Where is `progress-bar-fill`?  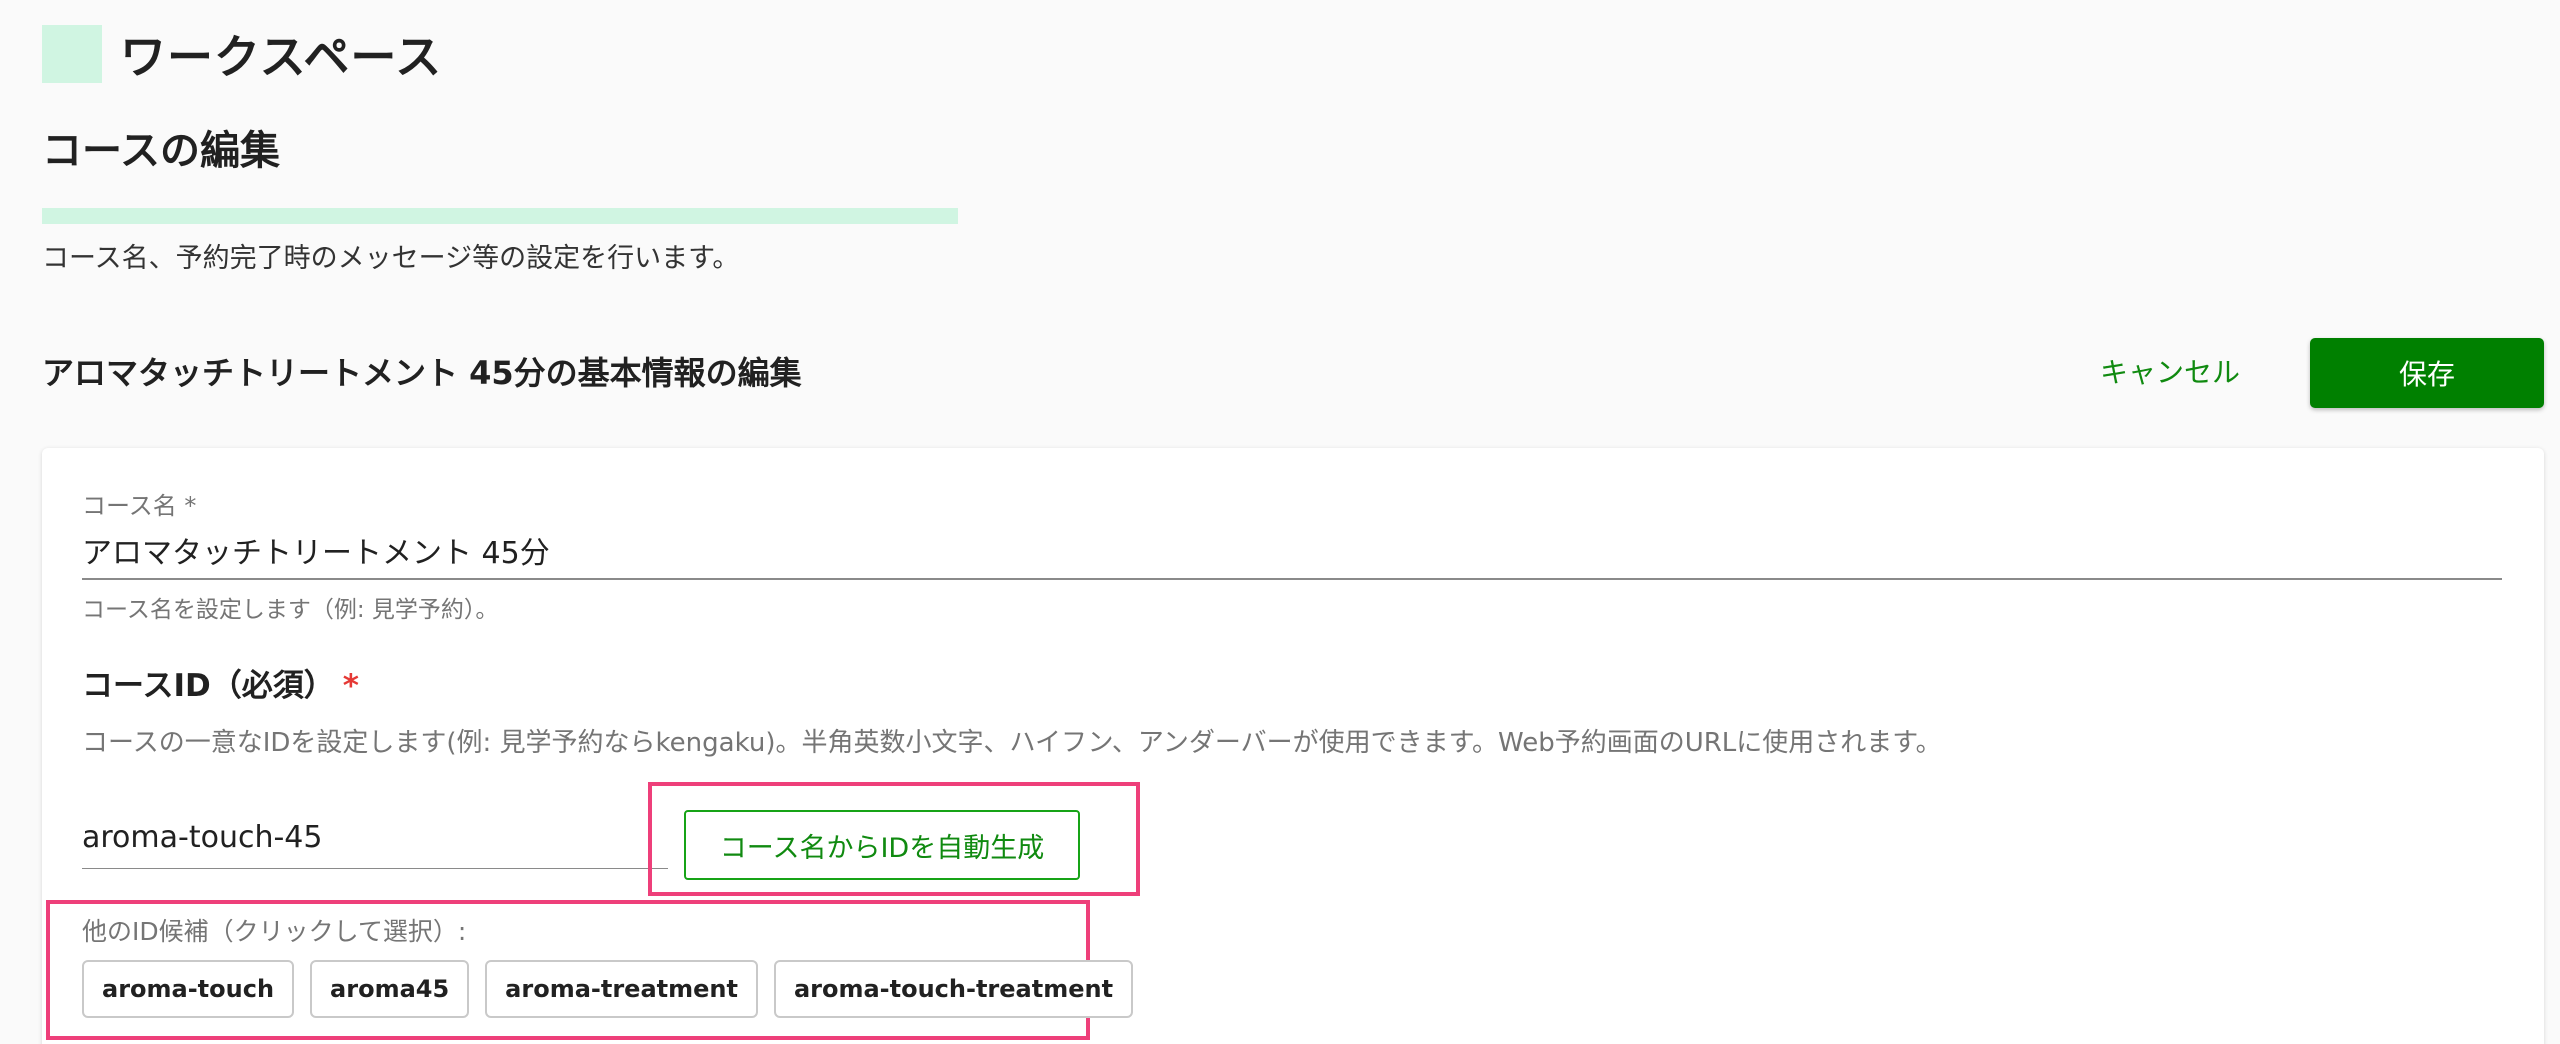 progress-bar-fill is located at coordinates (500, 216).